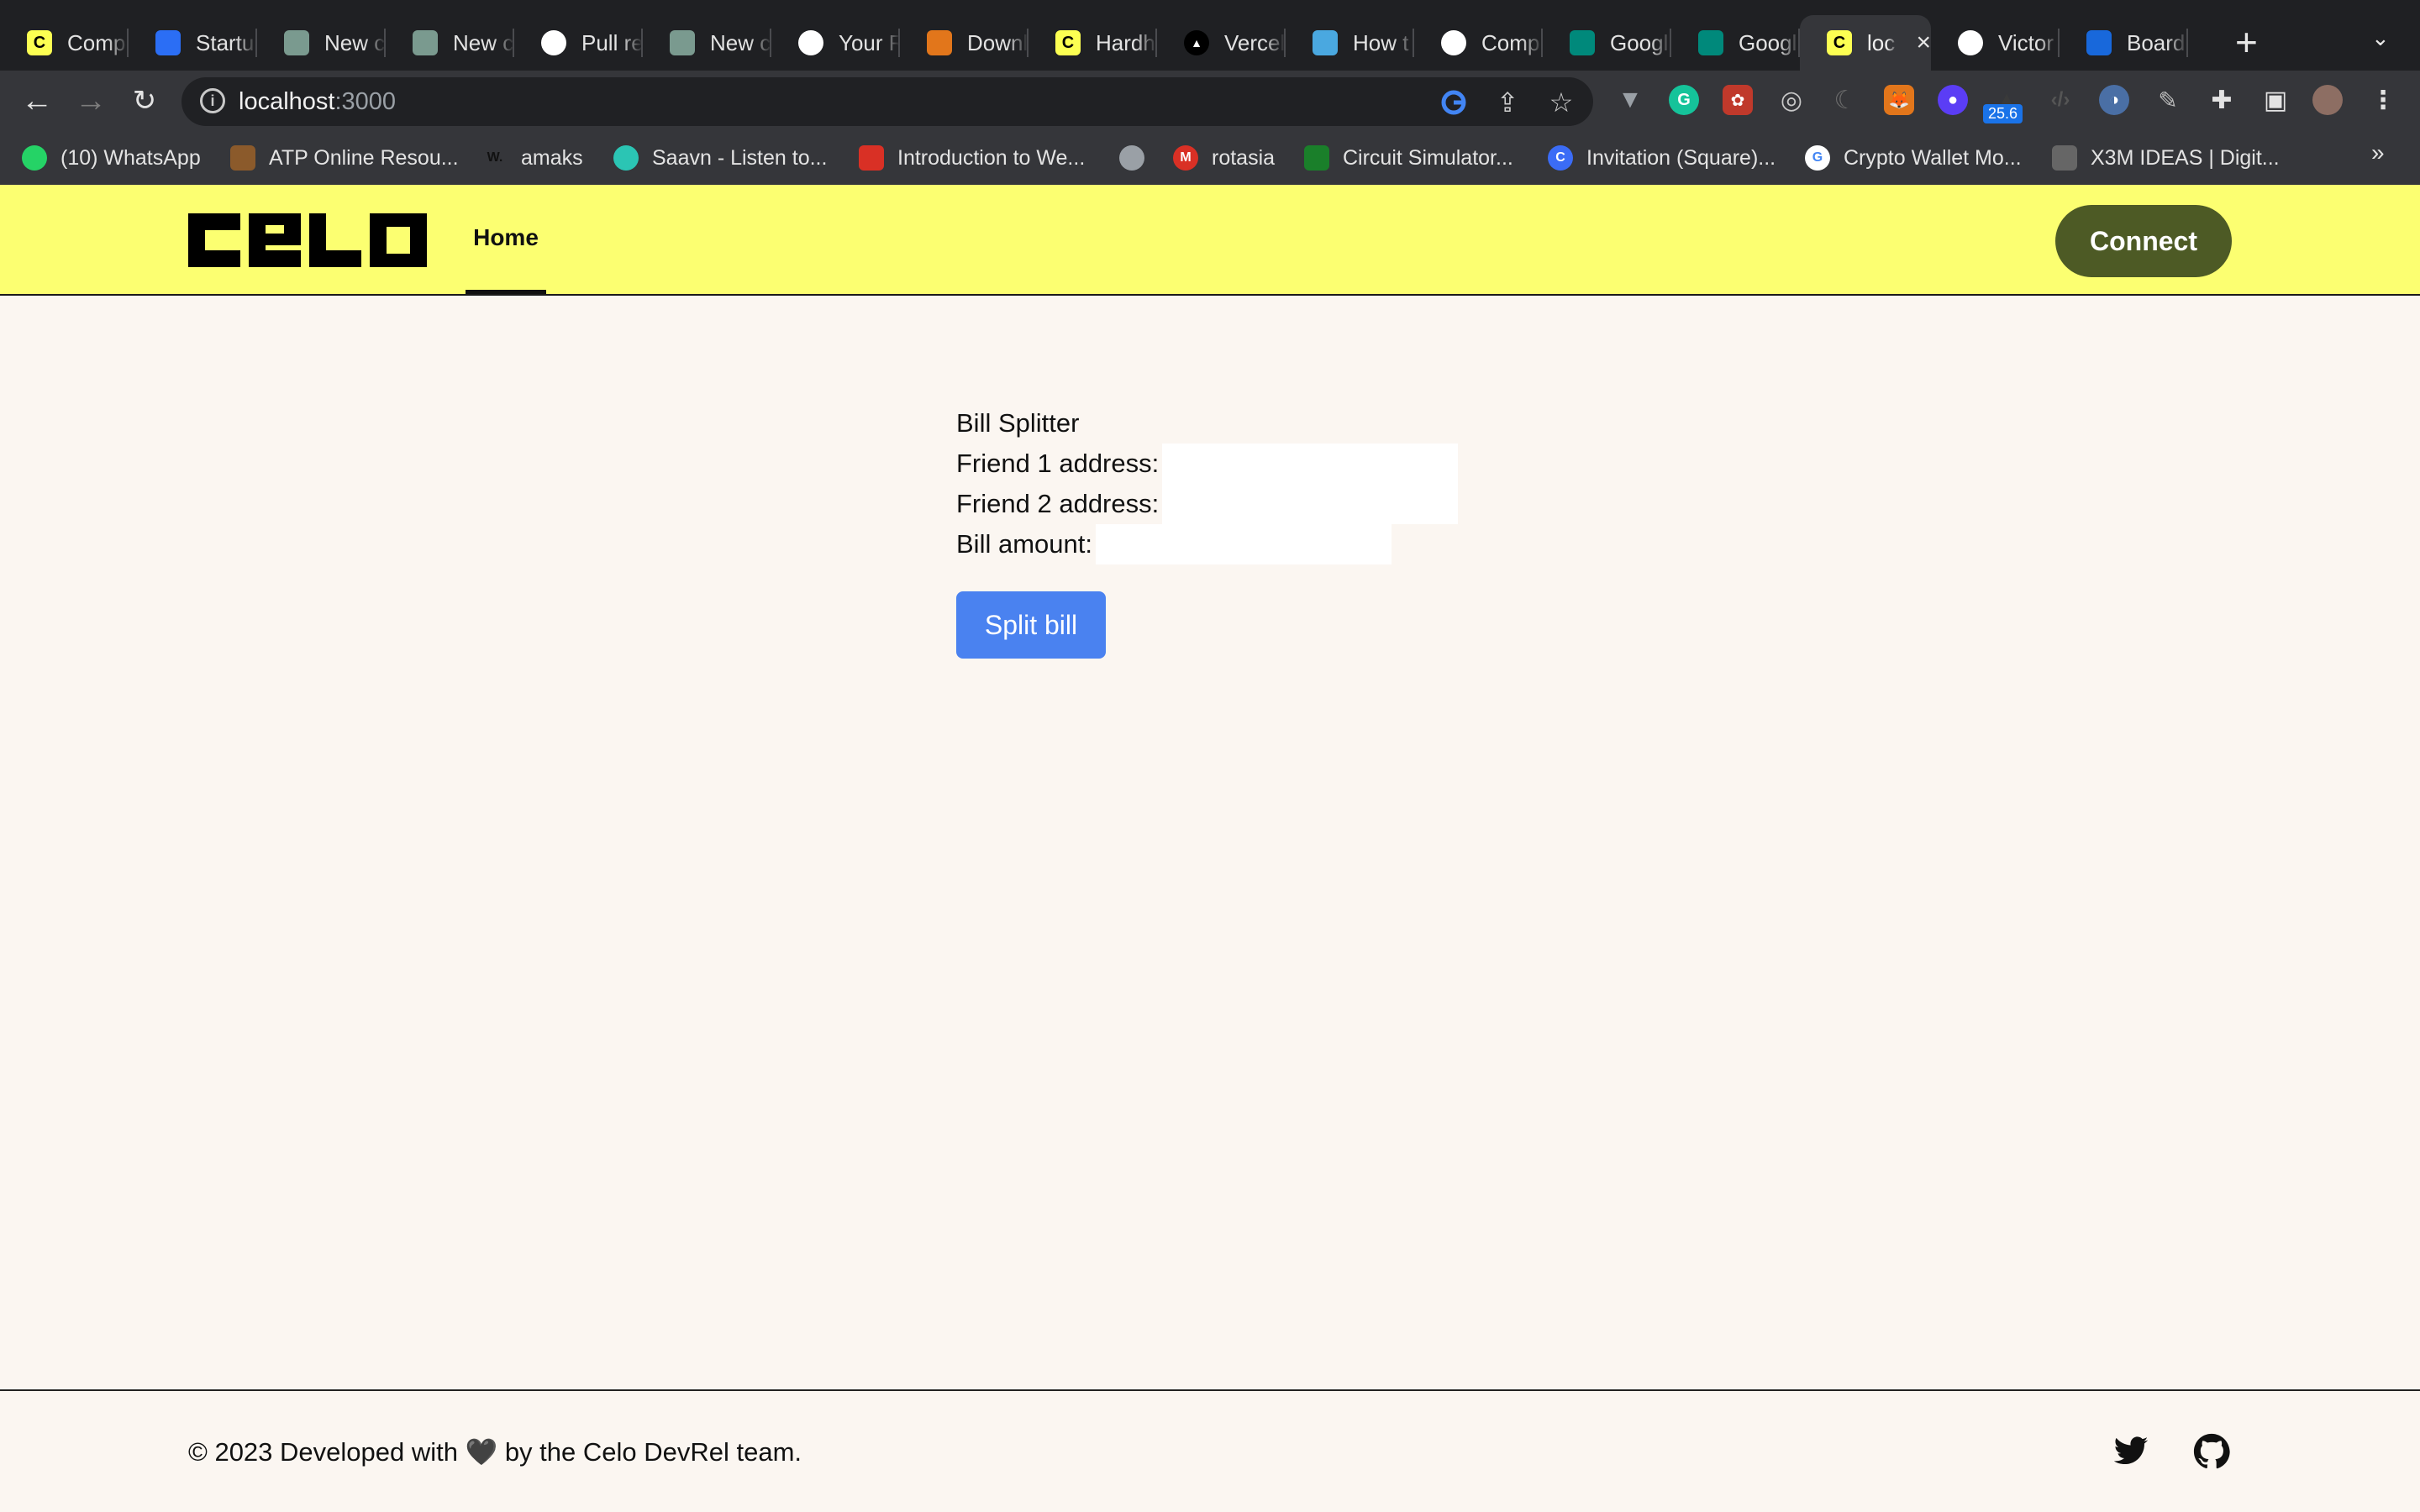 This screenshot has height=1512, width=2420. I want to click on bookmark-item: (10) WhatsApp, so click(112, 158).